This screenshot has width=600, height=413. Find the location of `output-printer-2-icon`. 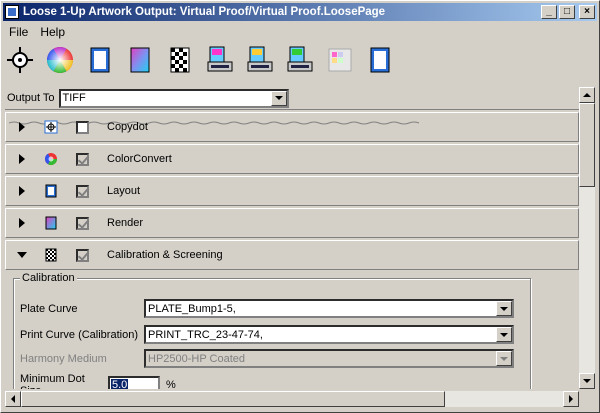

output-printer-2-icon is located at coordinates (260, 60).